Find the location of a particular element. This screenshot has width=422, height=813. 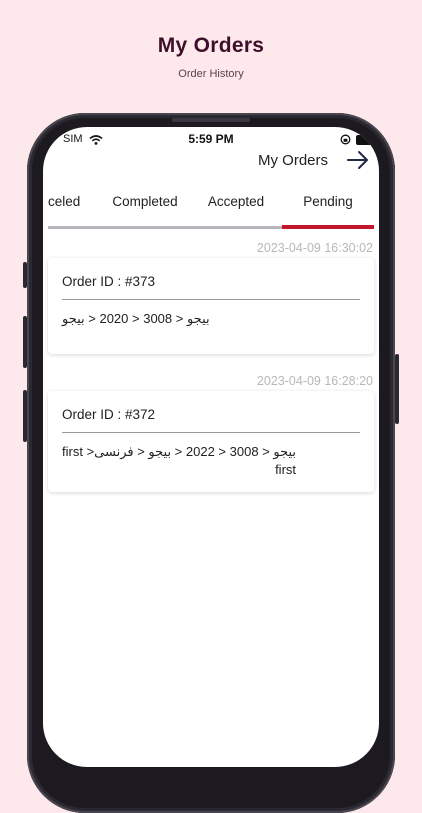

app-bar-title: My Orders is located at coordinates (293, 160).